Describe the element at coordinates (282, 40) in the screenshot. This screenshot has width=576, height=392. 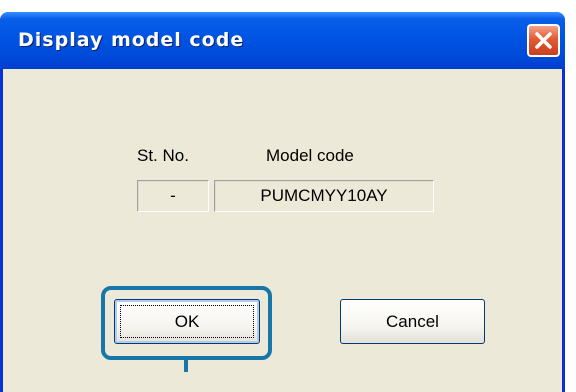
I see `title-bar: Display model code` at that location.